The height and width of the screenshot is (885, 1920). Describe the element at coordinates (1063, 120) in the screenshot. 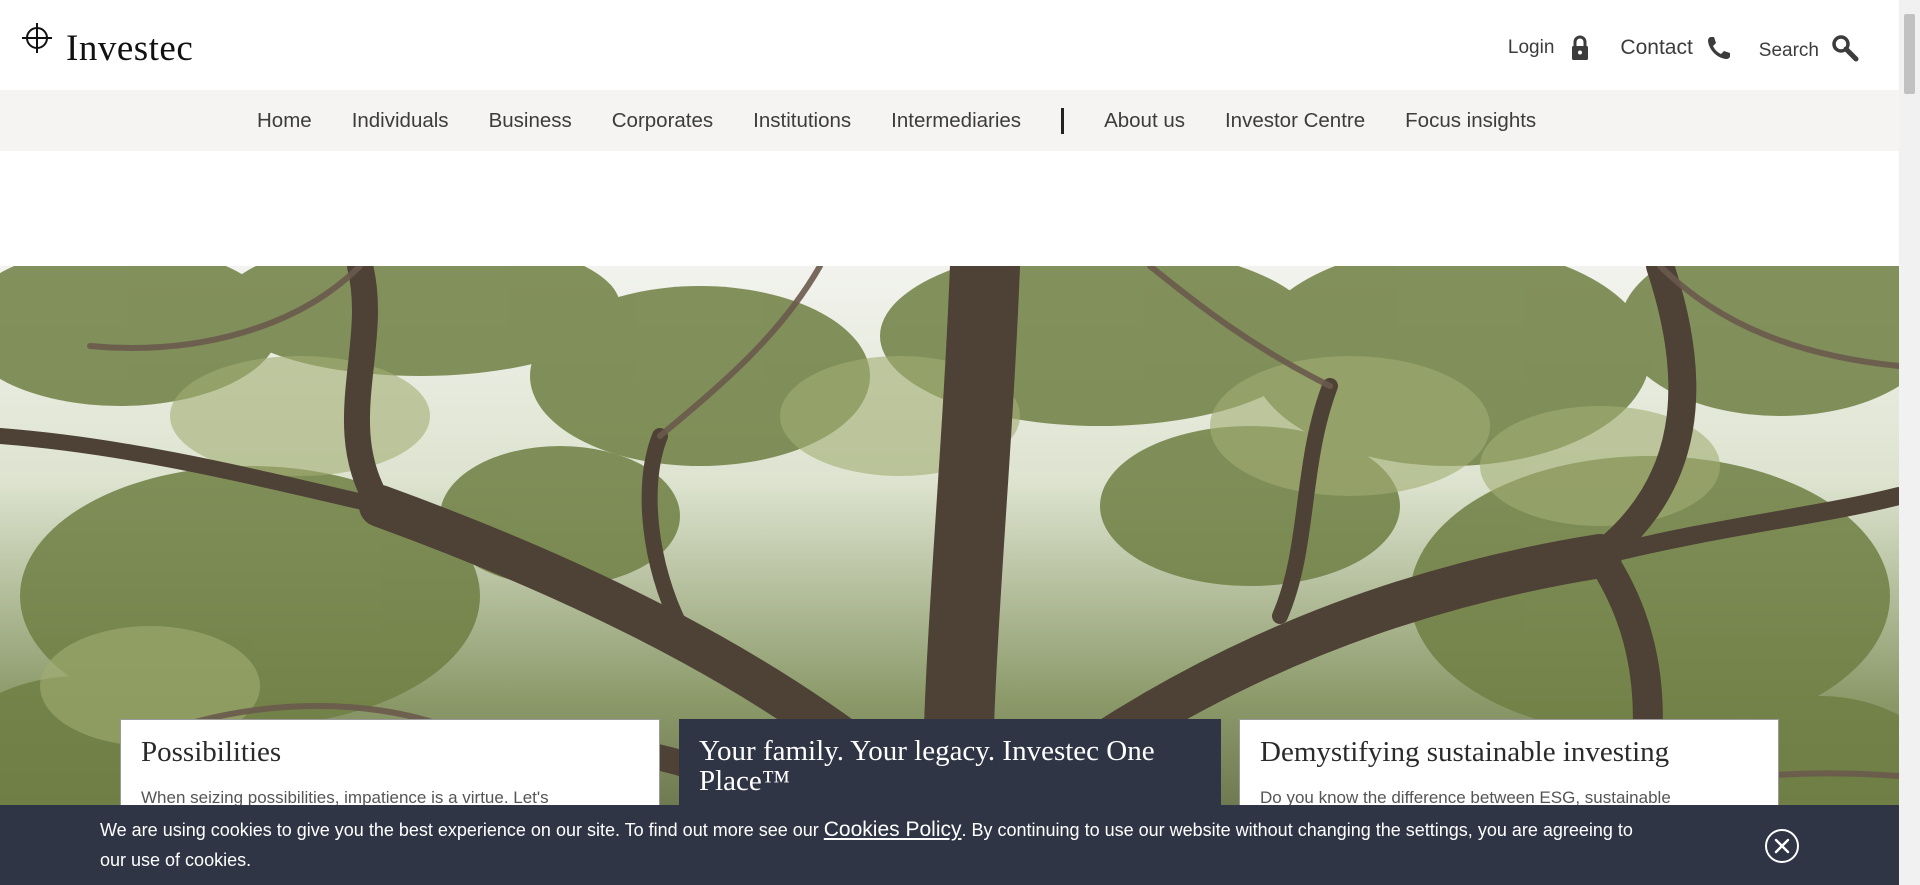

I see `nav-divider` at that location.